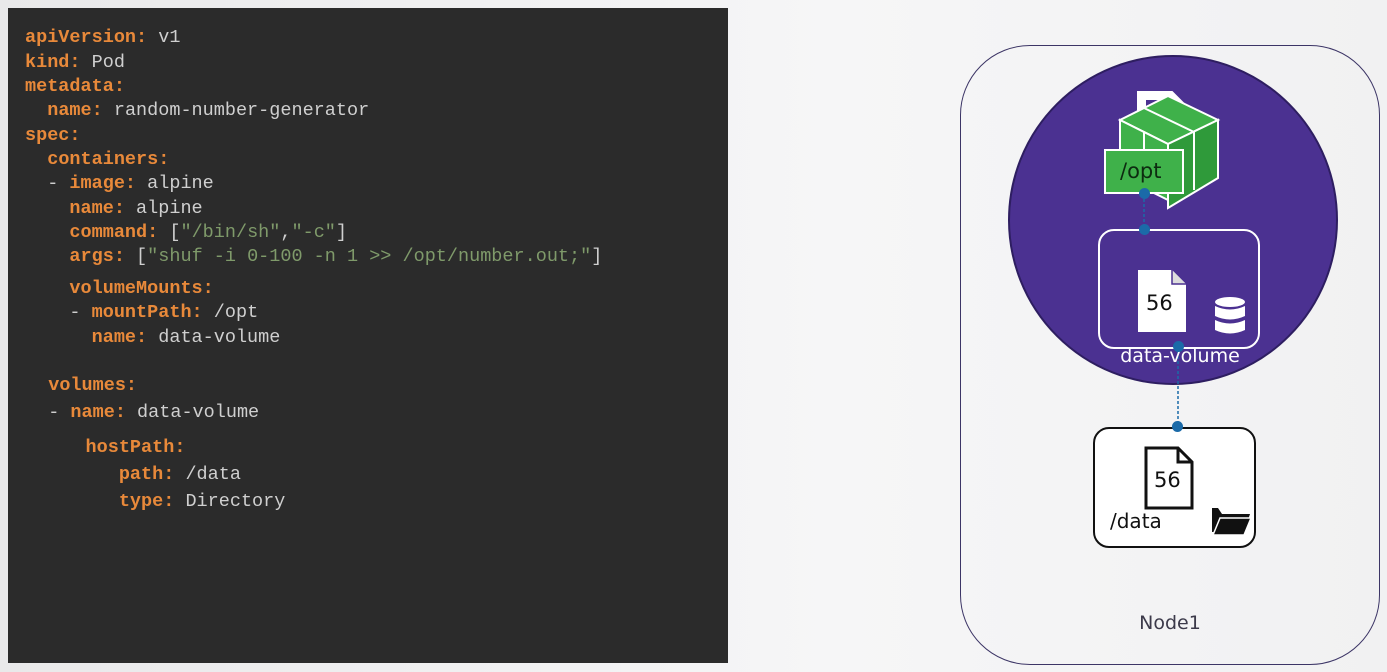 Image resolution: width=1387 pixels, height=672 pixels. What do you see at coordinates (1177, 426) in the screenshot?
I see `connector-dot-host` at bounding box center [1177, 426].